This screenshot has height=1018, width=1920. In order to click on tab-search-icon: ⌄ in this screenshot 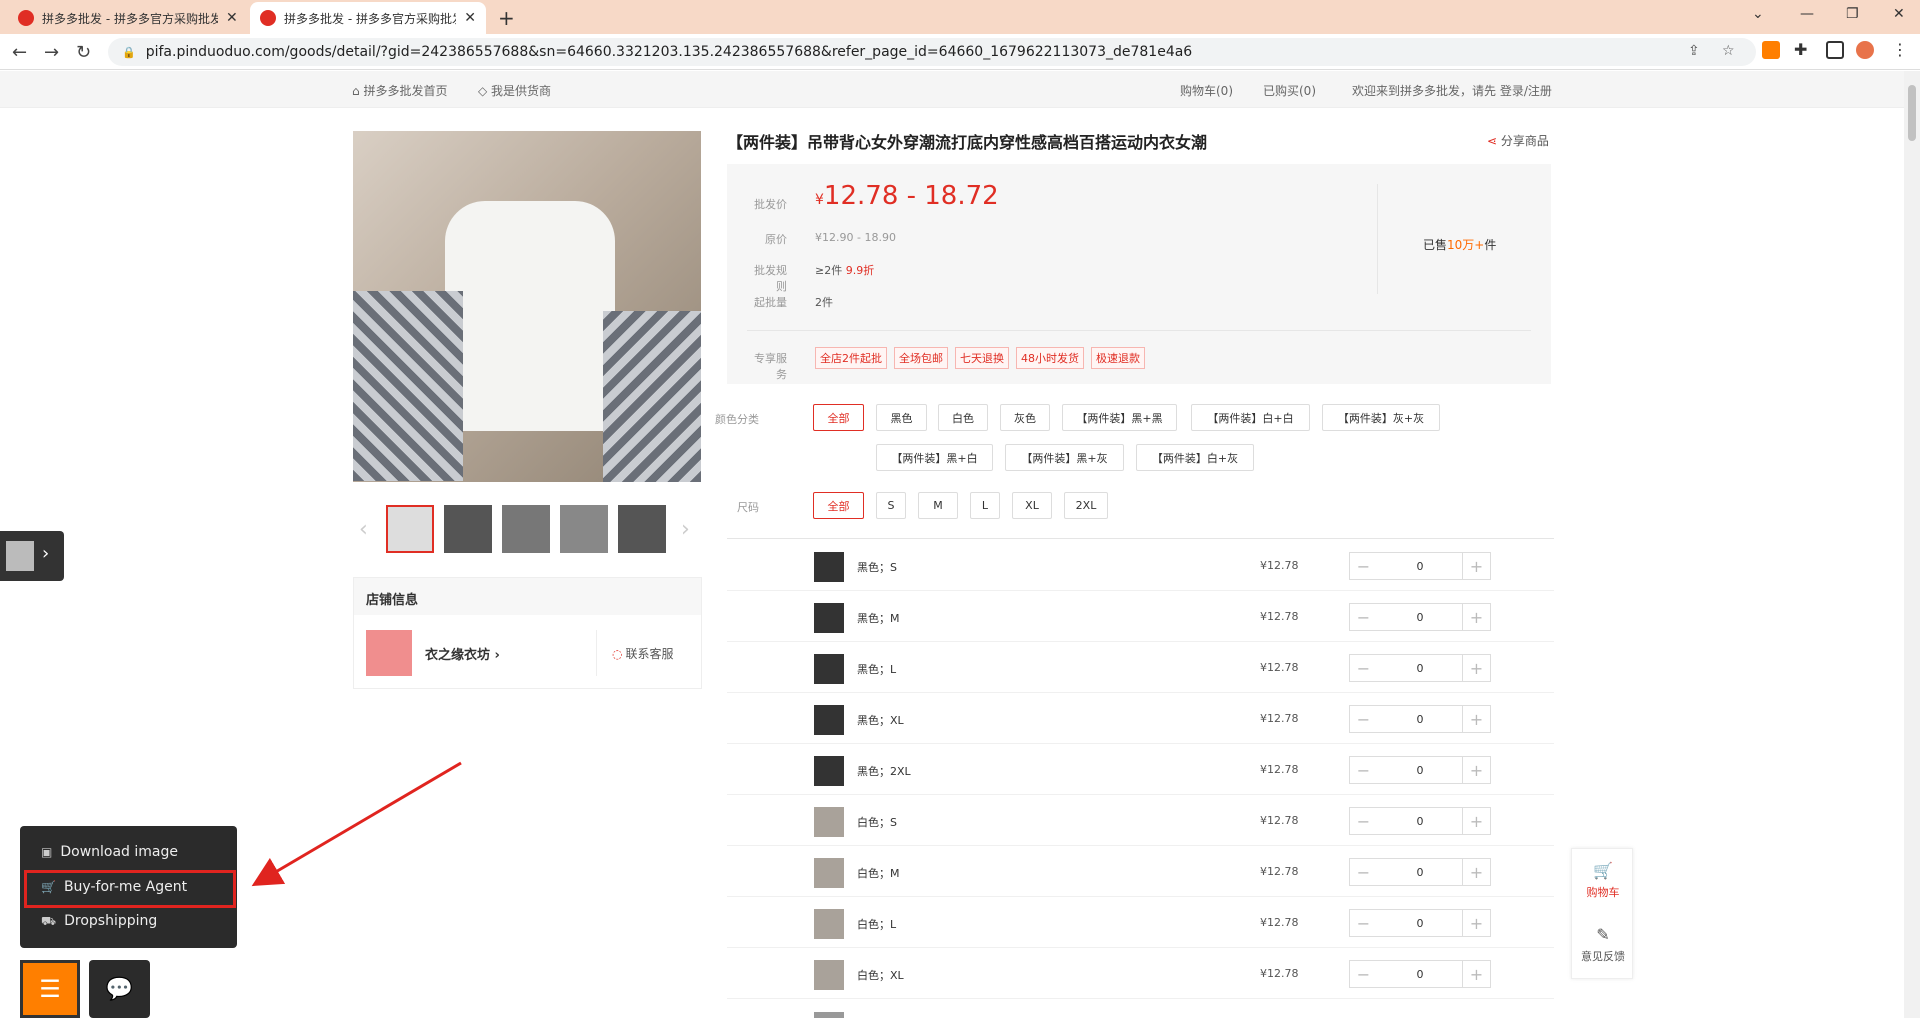, I will do `click(1758, 14)`.